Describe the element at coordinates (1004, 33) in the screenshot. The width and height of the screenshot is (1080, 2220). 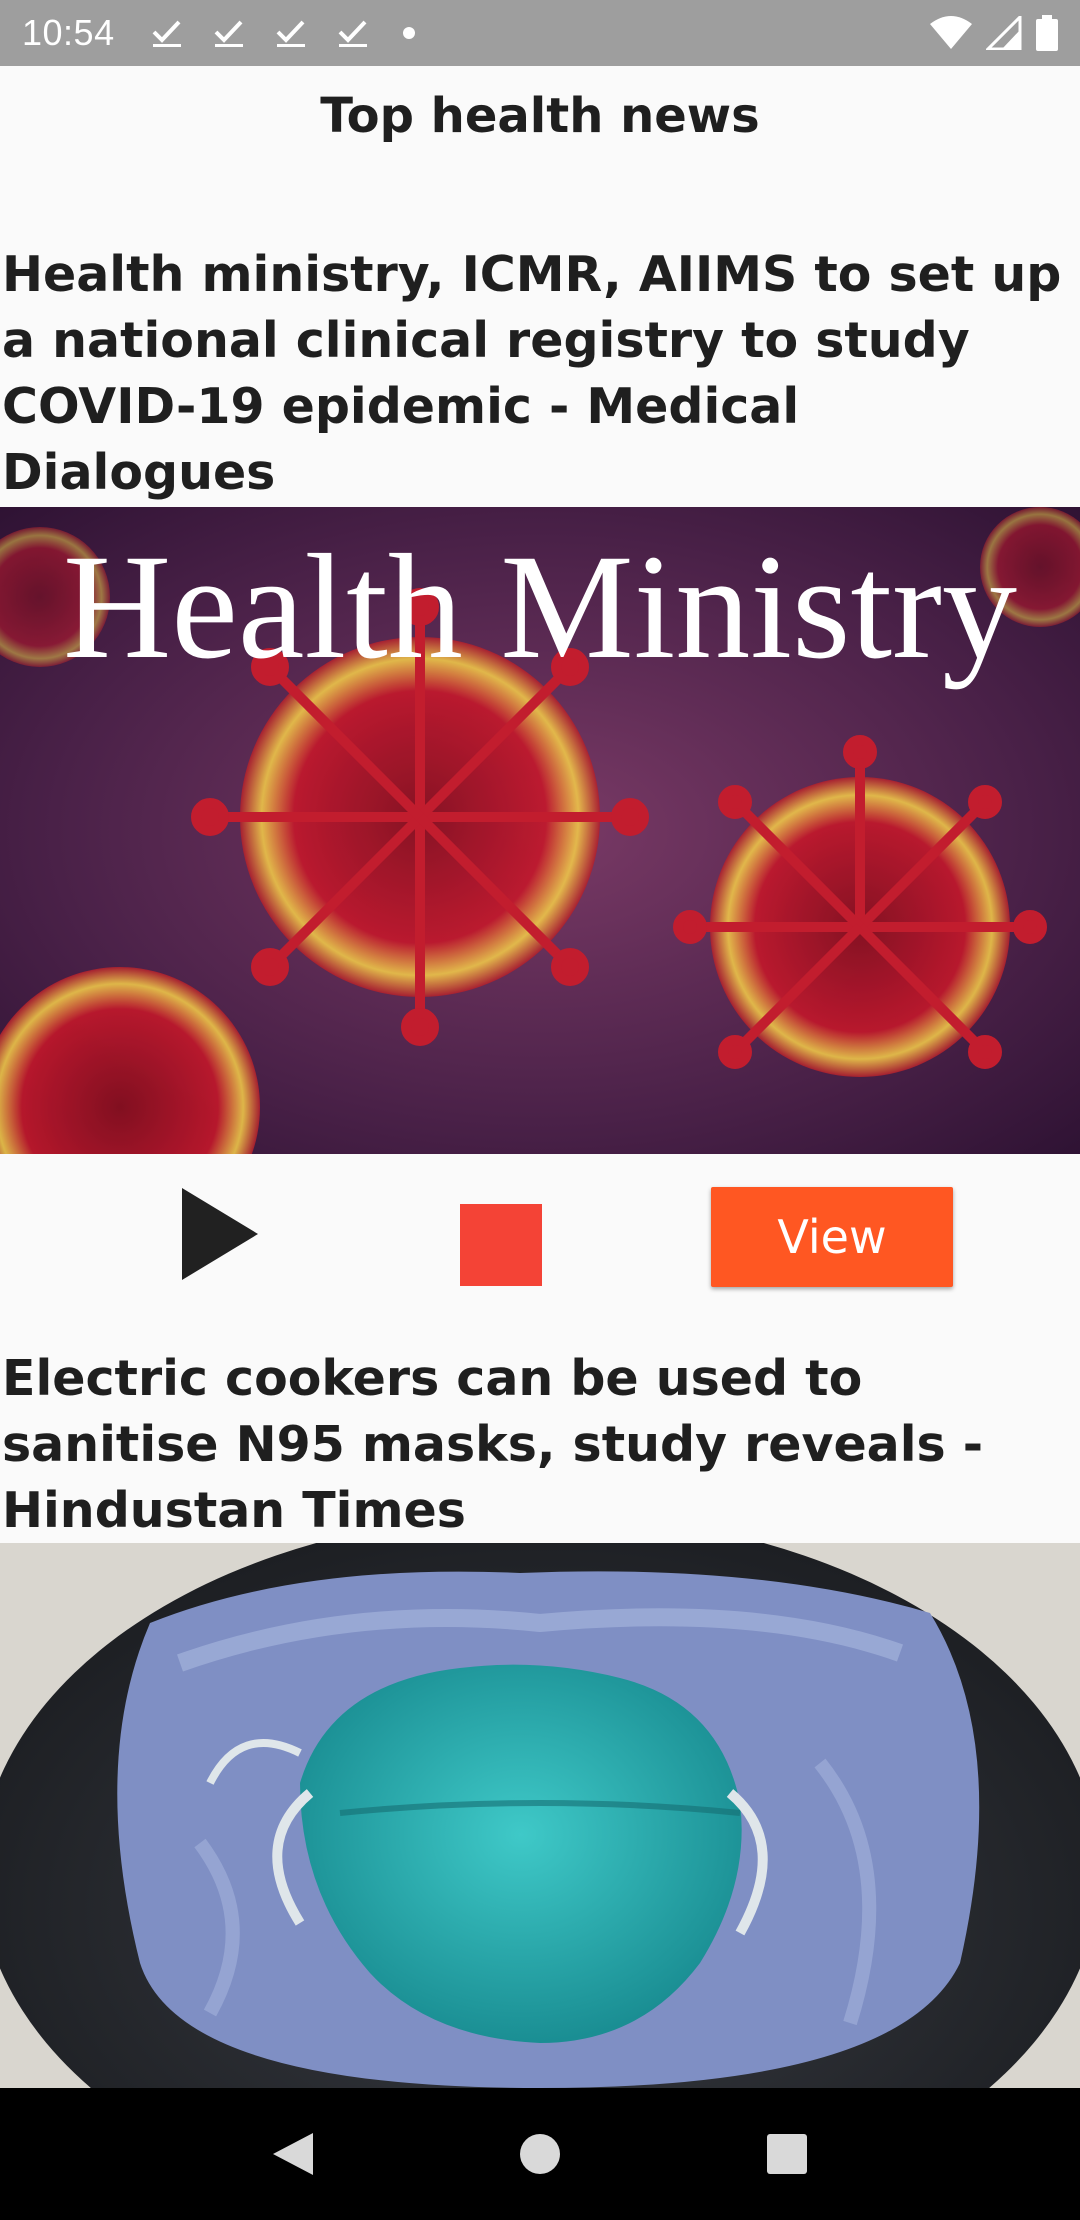
I see `signal-icon` at that location.